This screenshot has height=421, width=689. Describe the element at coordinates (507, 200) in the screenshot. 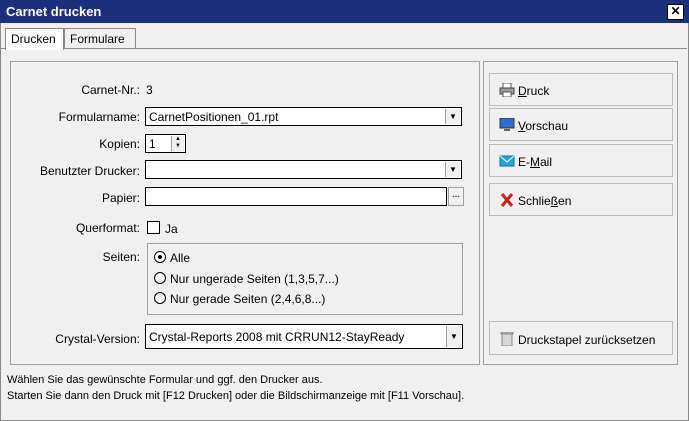

I see `close-x-icon` at that location.